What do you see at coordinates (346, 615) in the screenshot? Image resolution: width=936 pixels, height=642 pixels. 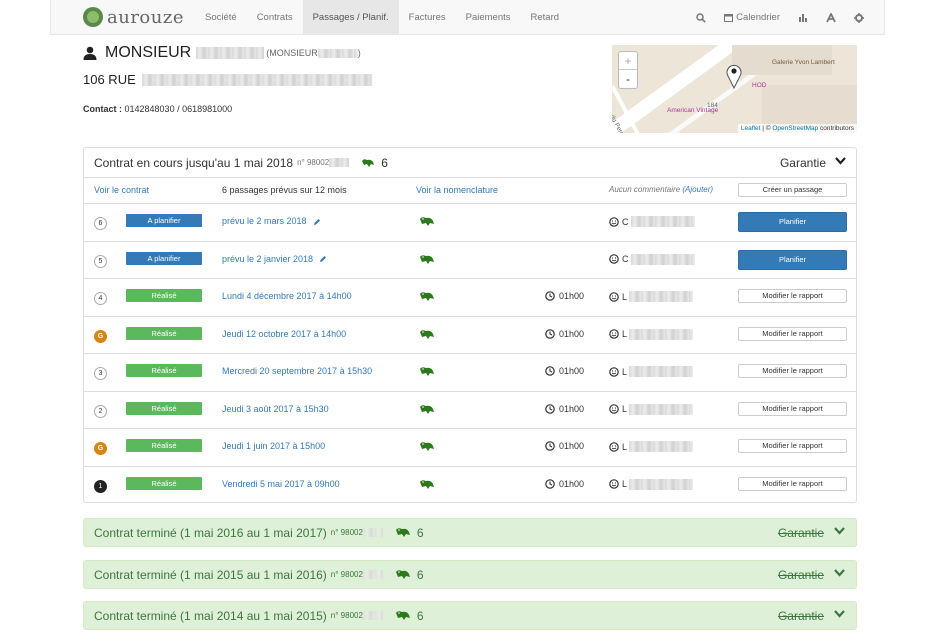 I see `past-contract-number: n° 98002` at bounding box center [346, 615].